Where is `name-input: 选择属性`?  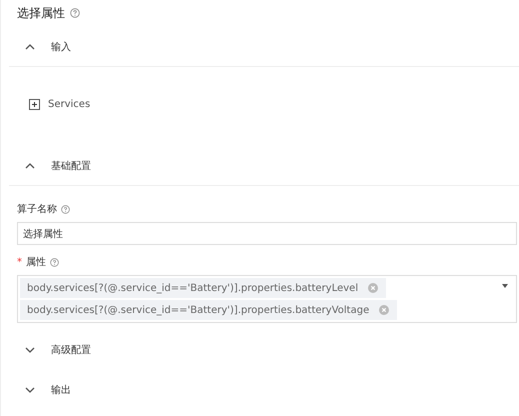
name-input: 选择属性 is located at coordinates (267, 233).